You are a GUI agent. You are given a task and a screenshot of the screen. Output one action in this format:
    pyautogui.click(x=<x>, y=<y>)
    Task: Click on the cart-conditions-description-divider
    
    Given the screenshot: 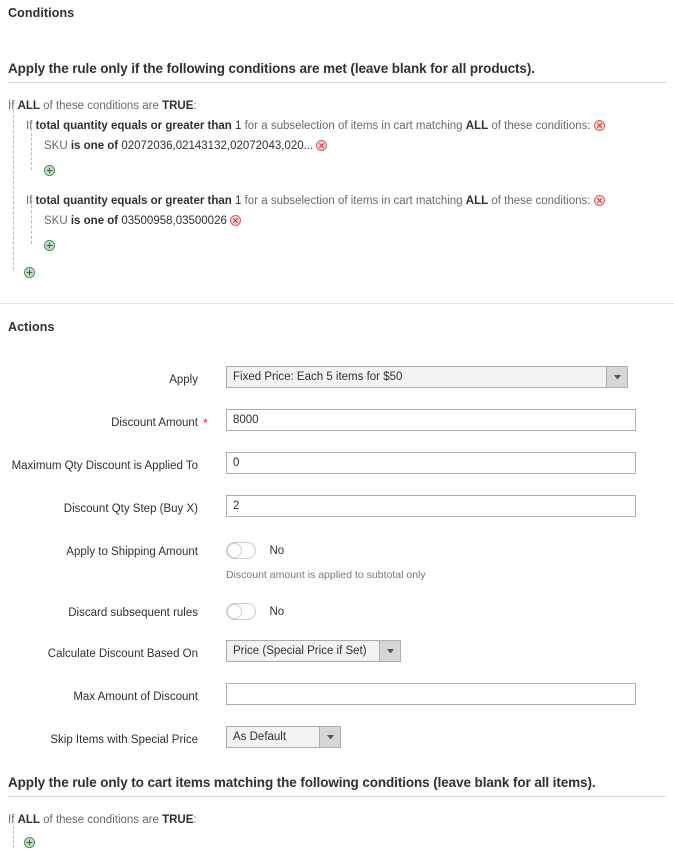 What is the action you would take?
    pyautogui.click(x=337, y=796)
    